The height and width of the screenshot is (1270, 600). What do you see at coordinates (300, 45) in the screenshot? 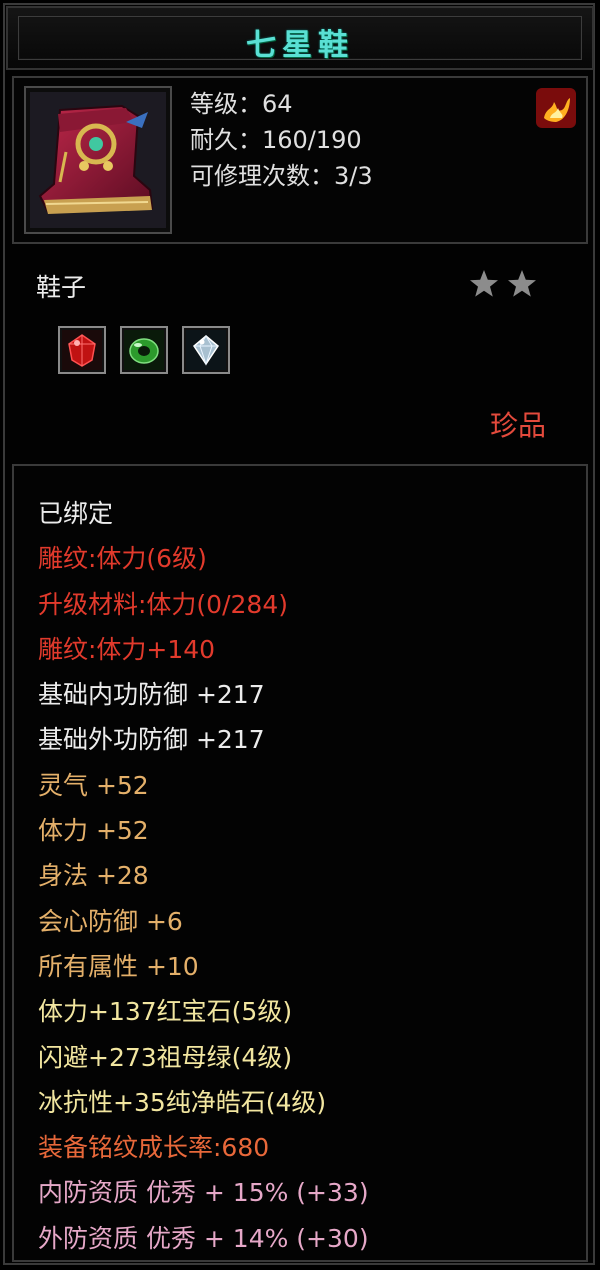
I see `item-name: 七星鞋` at bounding box center [300, 45].